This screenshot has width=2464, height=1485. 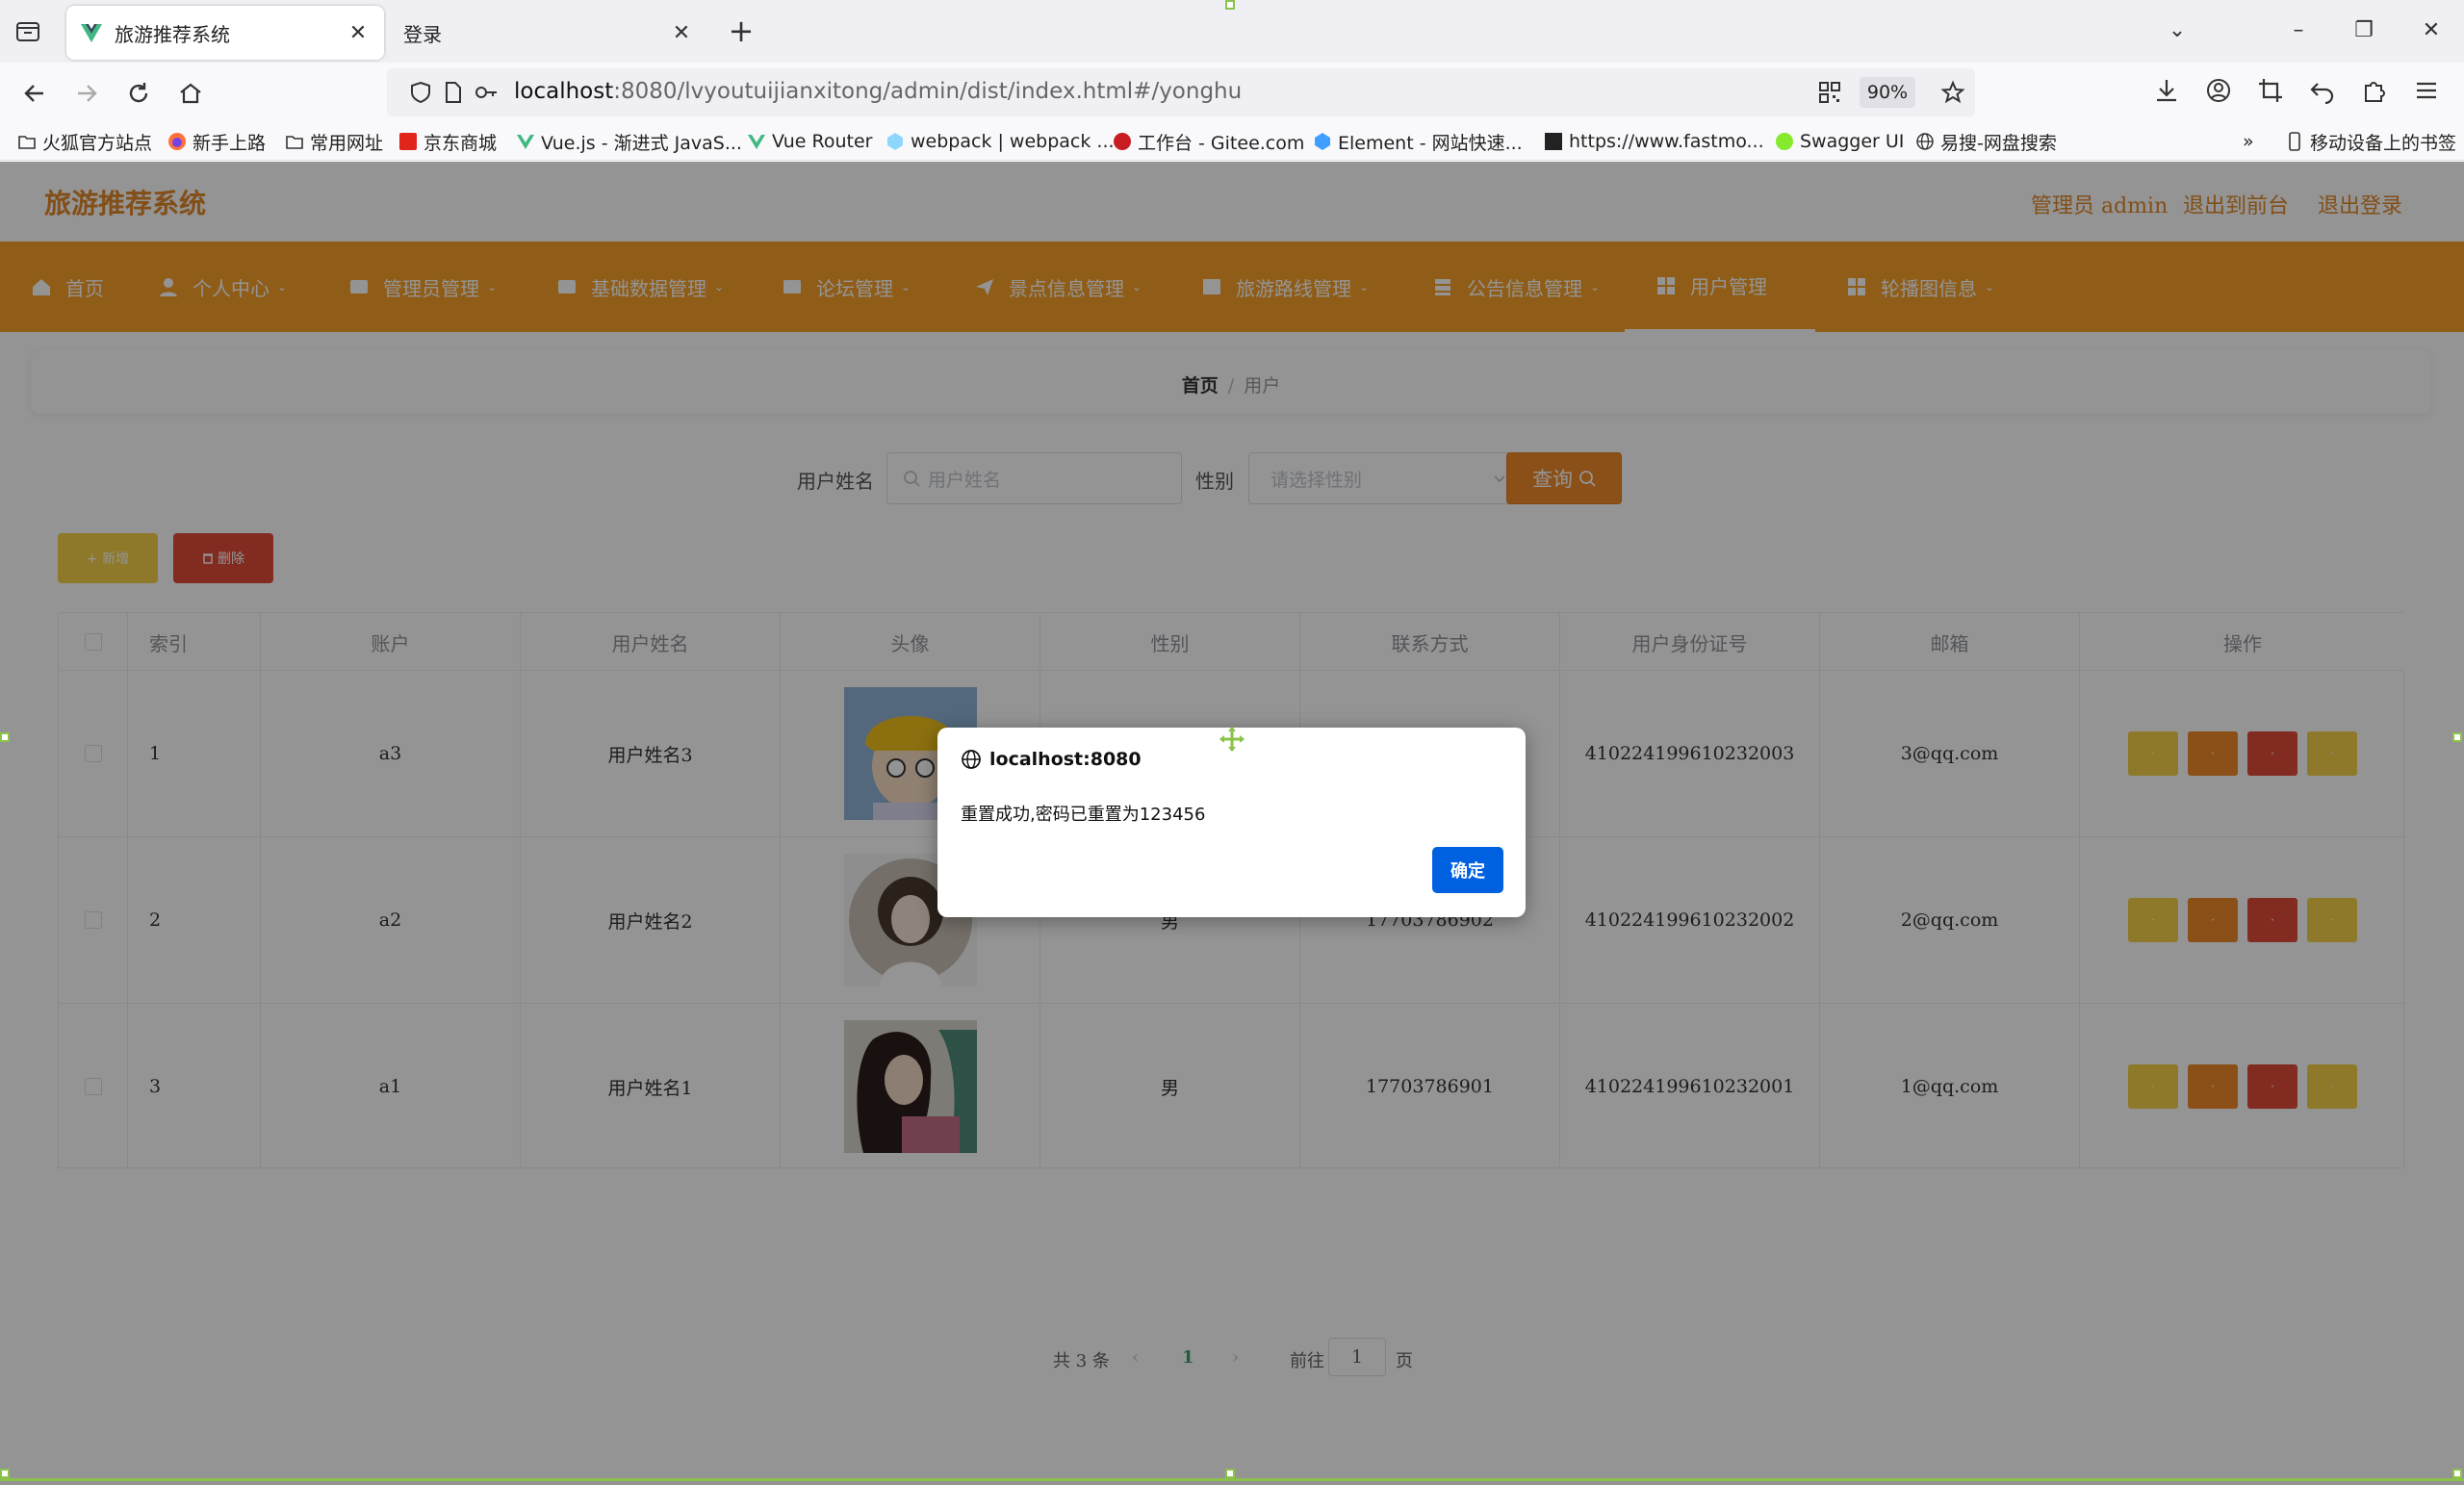 What do you see at coordinates (2298, 30) in the screenshot?
I see `minimize-icon: –` at bounding box center [2298, 30].